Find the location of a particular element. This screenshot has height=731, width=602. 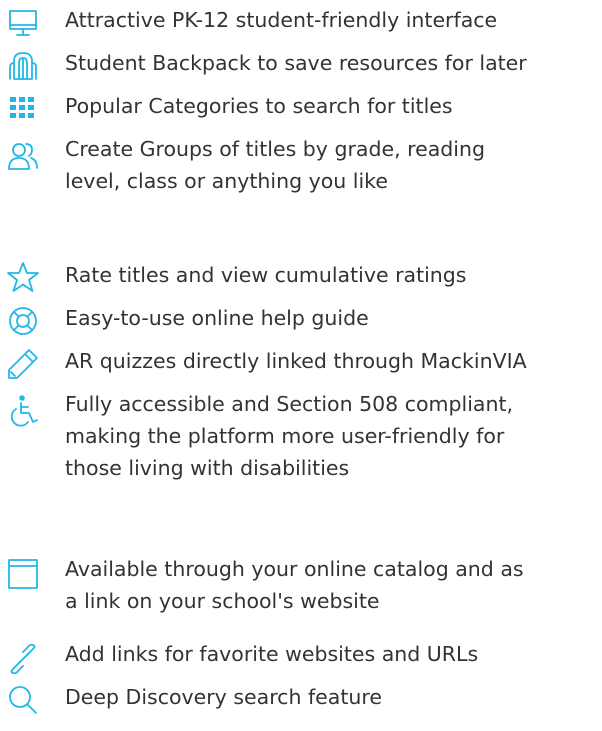

browser-window-icon is located at coordinates (23, 574).